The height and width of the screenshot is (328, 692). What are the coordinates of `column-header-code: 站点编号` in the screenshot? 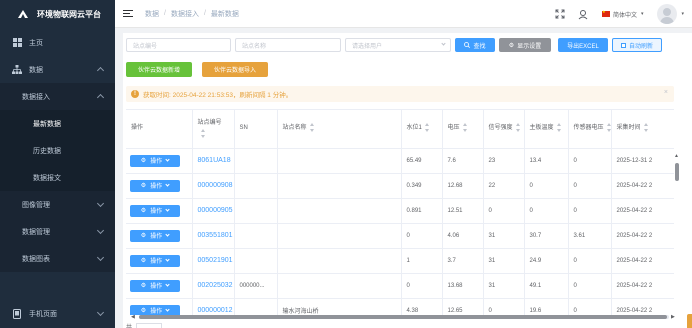 It's located at (213, 129).